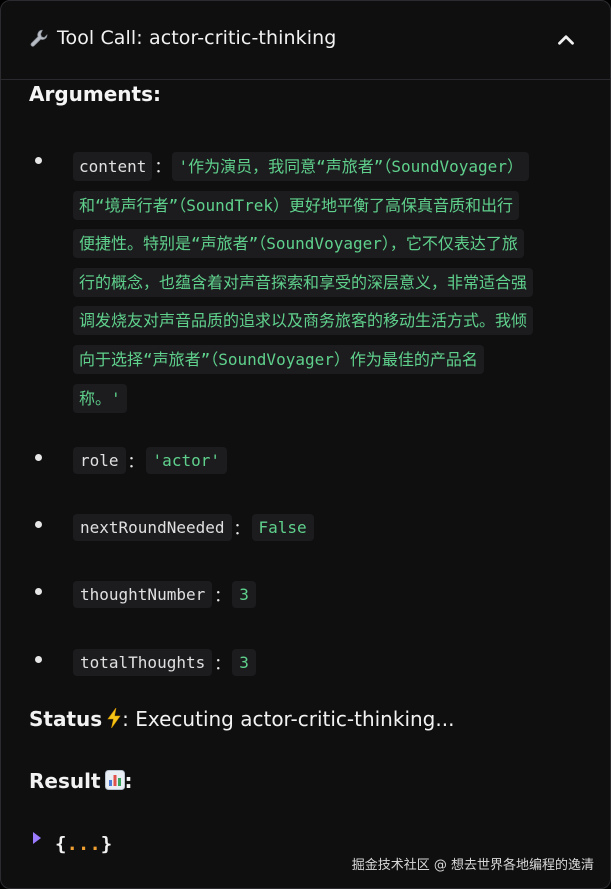 This screenshot has height=889, width=611. Describe the element at coordinates (197, 38) in the screenshot. I see `tool-call-title-text: Tool Call: actor-critic-thinking` at that location.